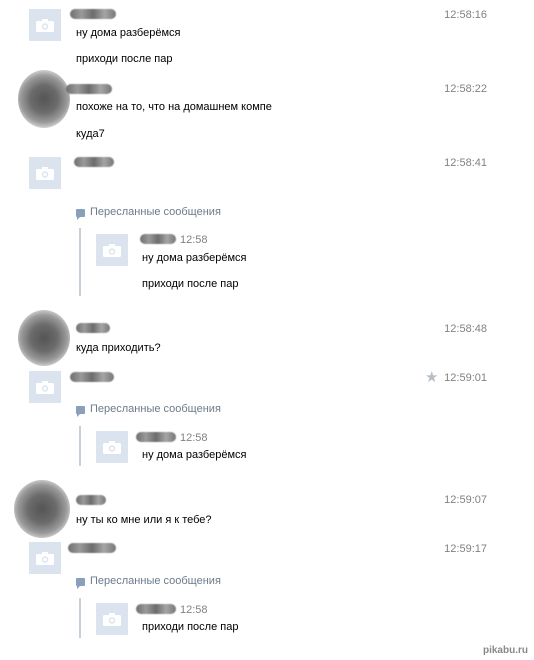 This screenshot has width=534, height=660. What do you see at coordinates (124, 59) in the screenshot?
I see `message-text: приходи после пар` at bounding box center [124, 59].